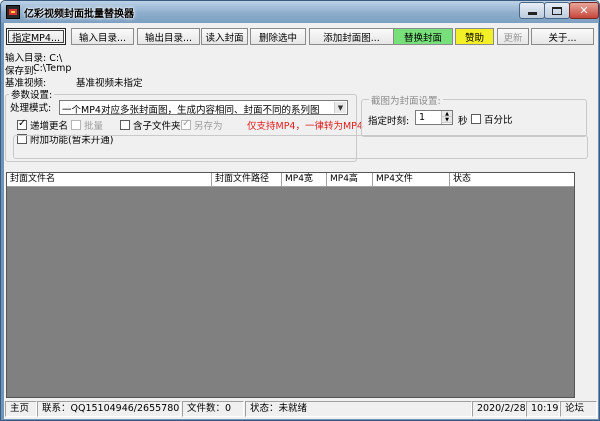 This screenshot has height=421, width=600. I want to click on load-cover-button: 读入封面, so click(224, 36).